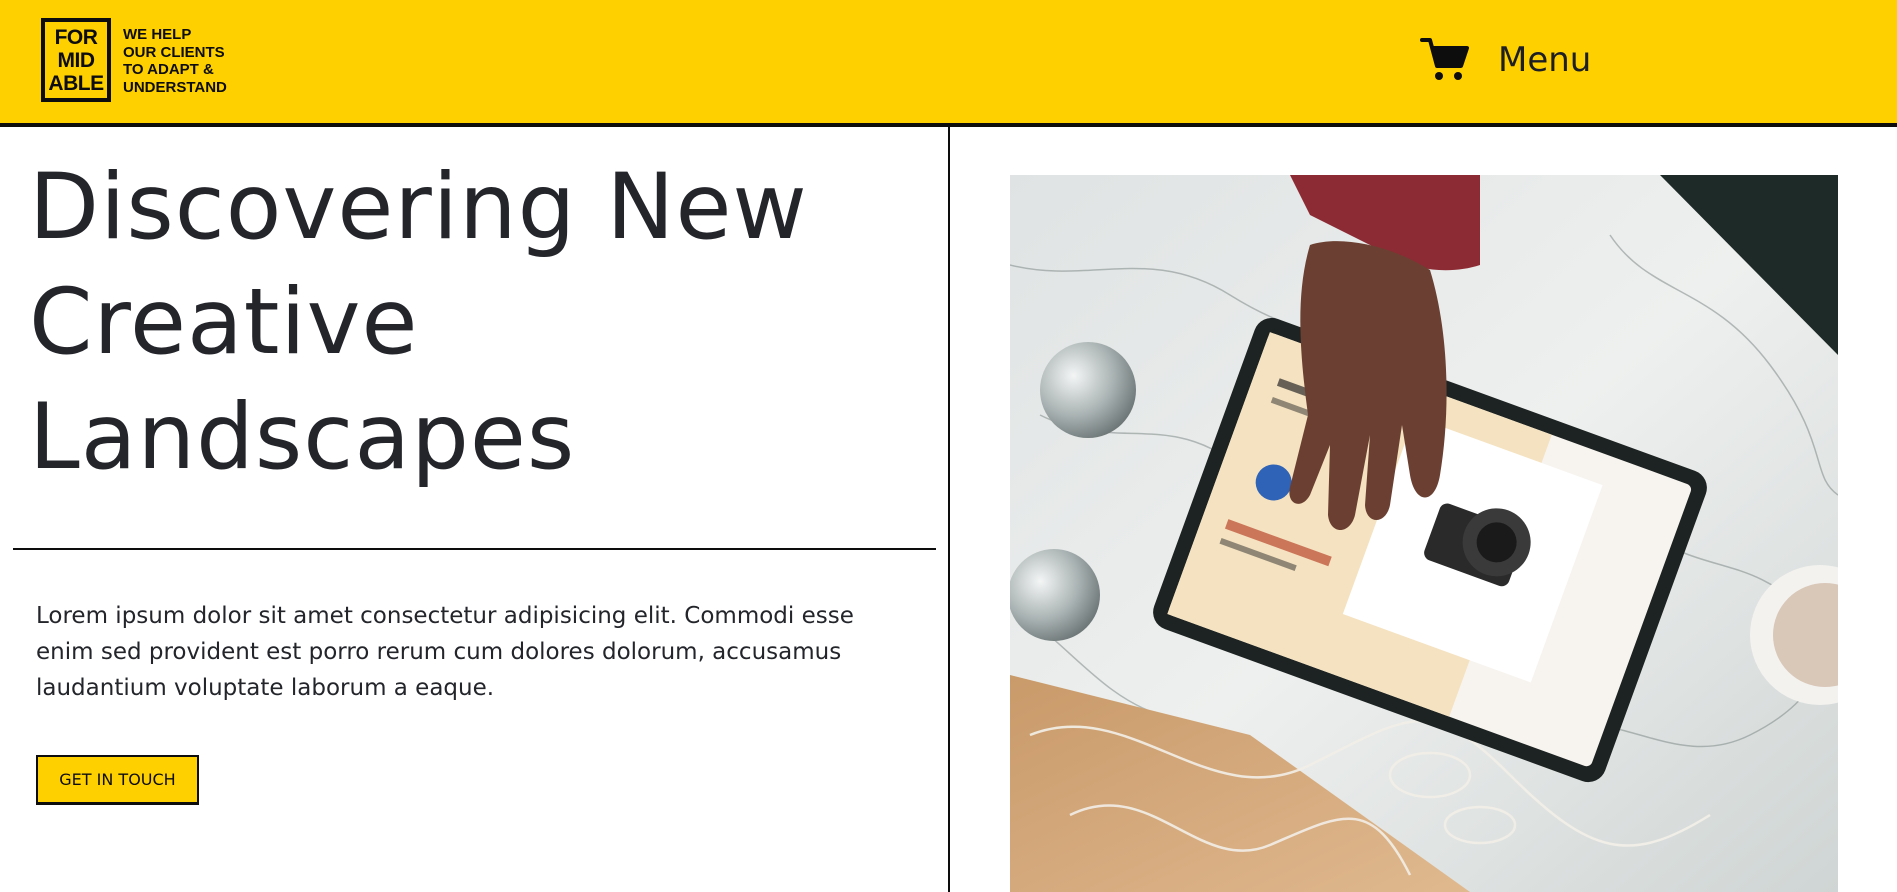 The height and width of the screenshot is (892, 1897). I want to click on tagline-line-1: WE HELP, so click(157, 34).